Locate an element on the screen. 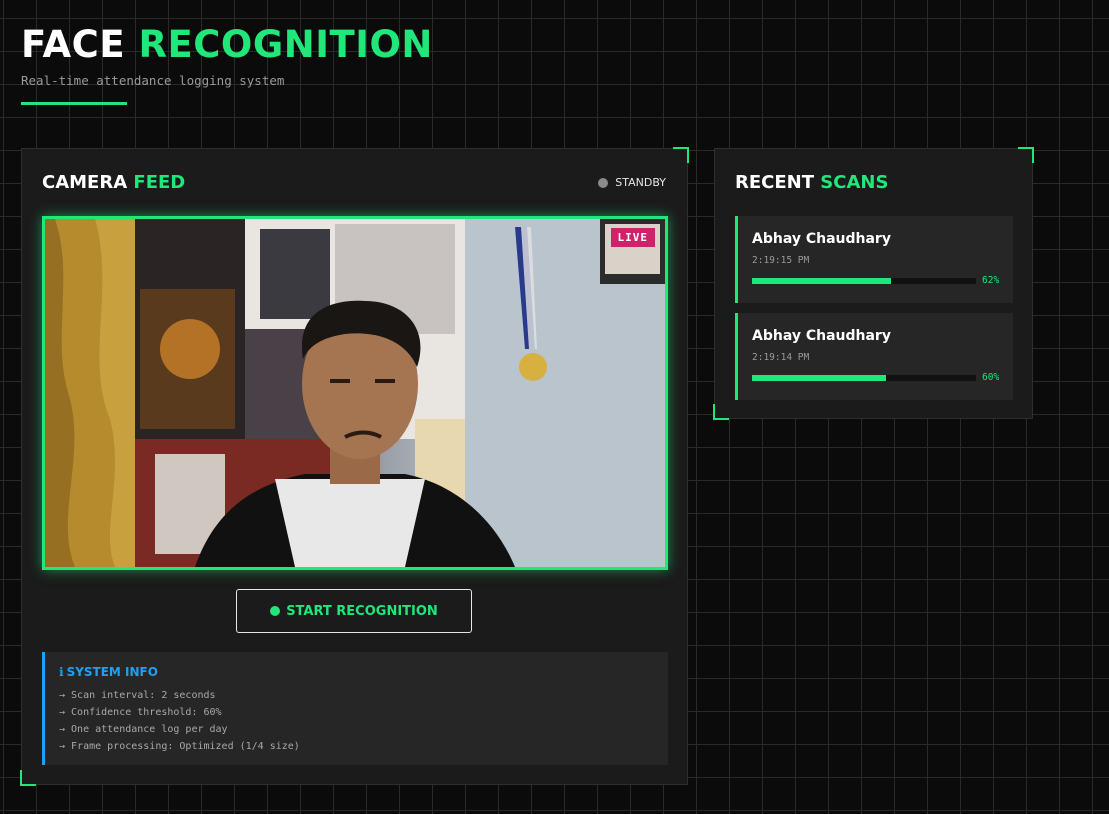 Image resolution: width=1109 pixels, height=814 pixels. system-info-line: → Scan interval: 2 seconds is located at coordinates (137, 695).